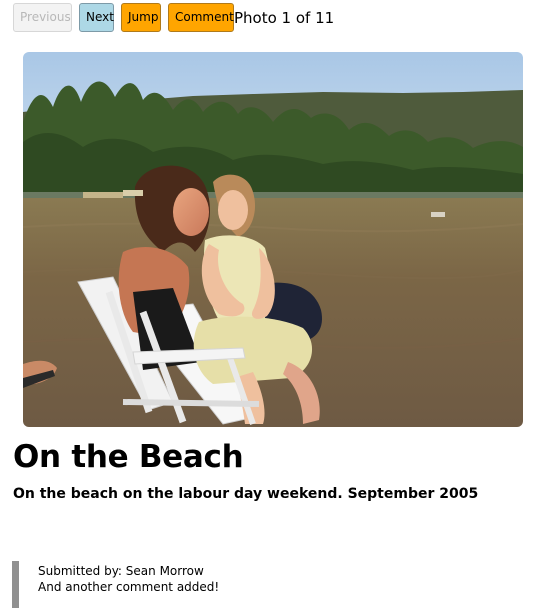  Describe the element at coordinates (129, 587) in the screenshot. I see `comment-text: And another comment added!` at that location.